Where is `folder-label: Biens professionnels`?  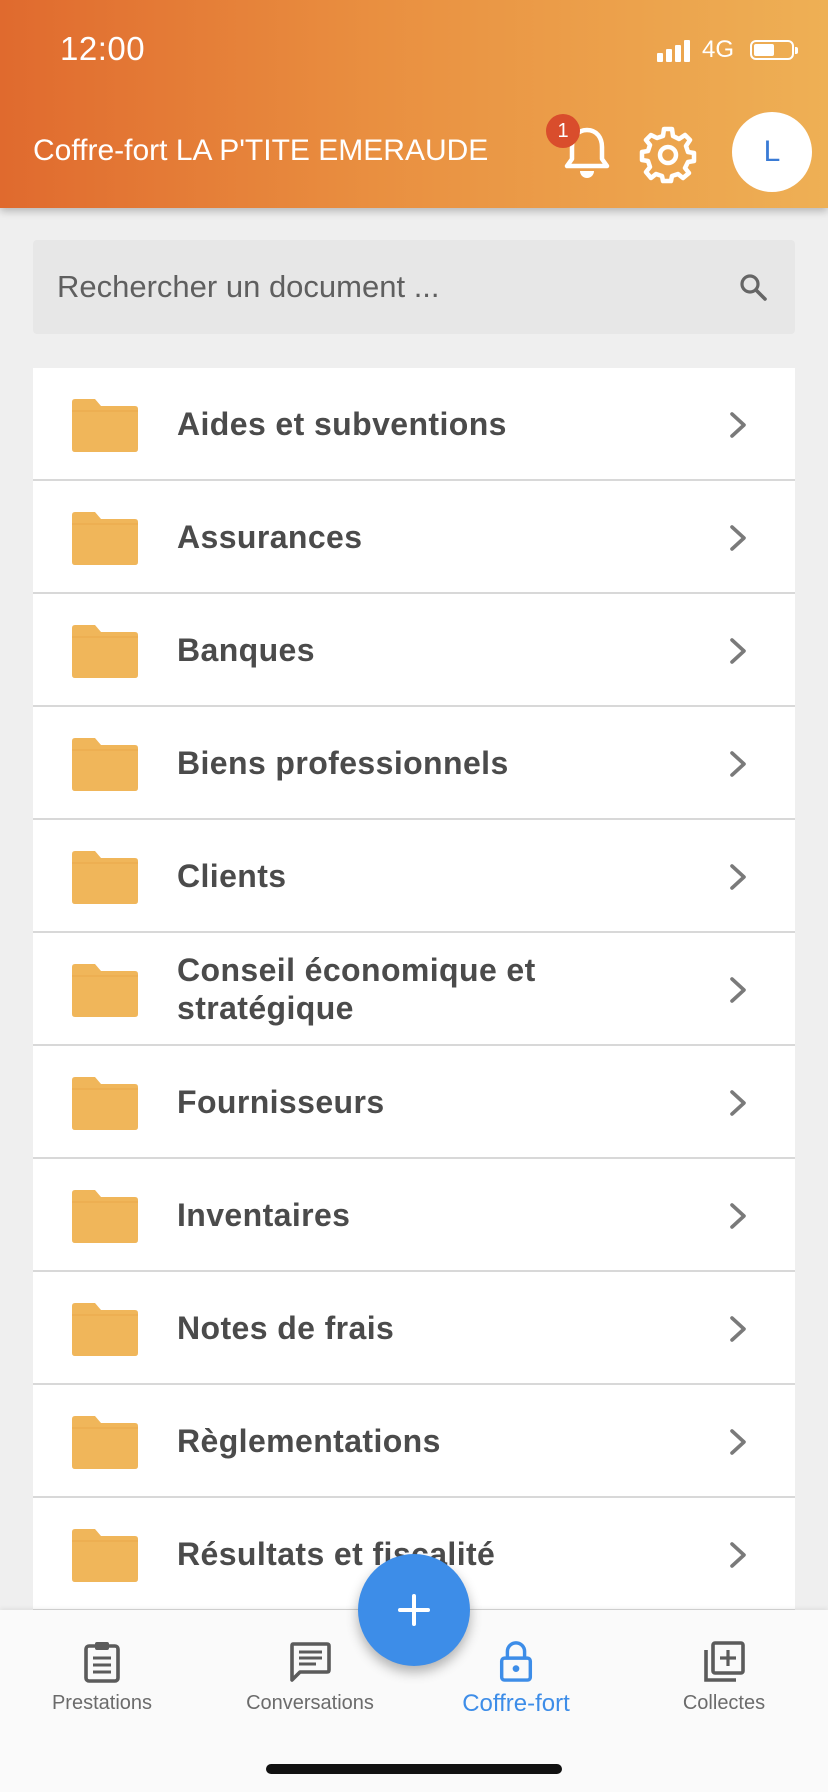
folder-label: Biens professionnels is located at coordinates (343, 762).